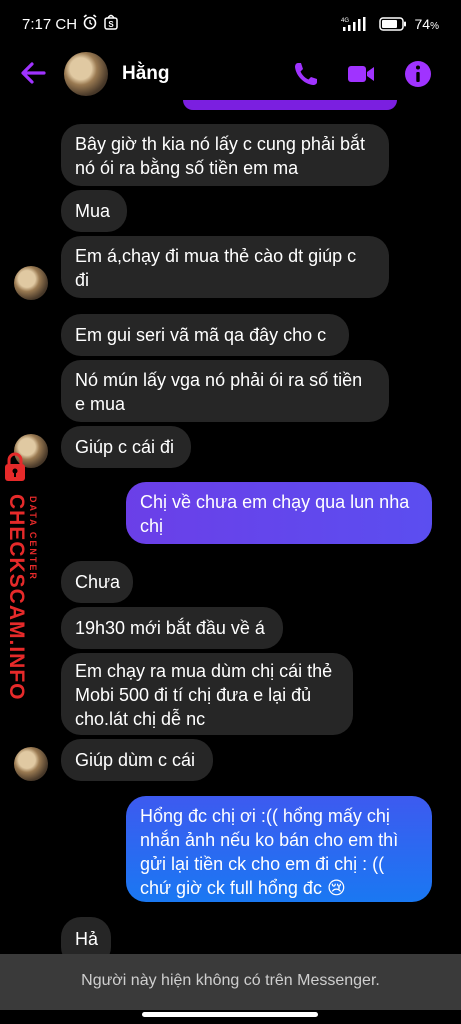  What do you see at coordinates (33, 538) in the screenshot?
I see `watermark-tagline: DATA CENTER` at bounding box center [33, 538].